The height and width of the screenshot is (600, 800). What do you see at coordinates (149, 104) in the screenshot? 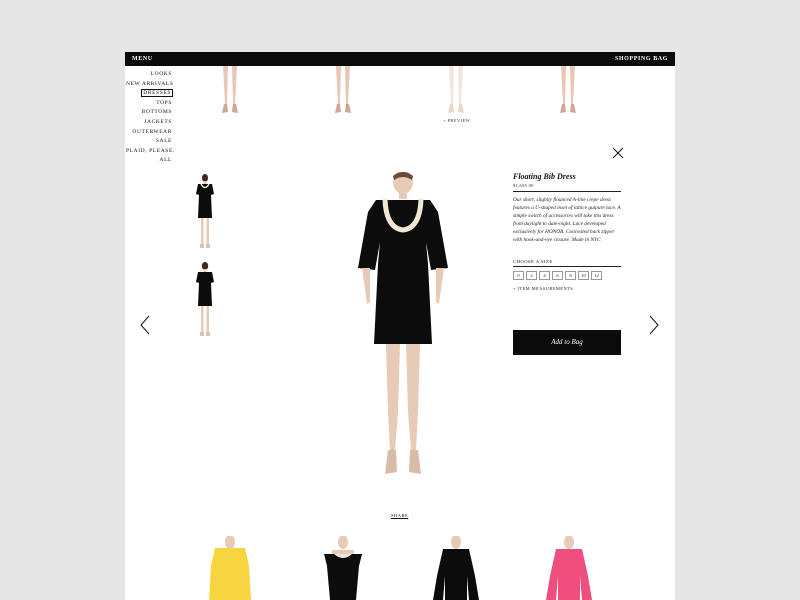
I see `nav-item-tops: TOPS` at bounding box center [149, 104].